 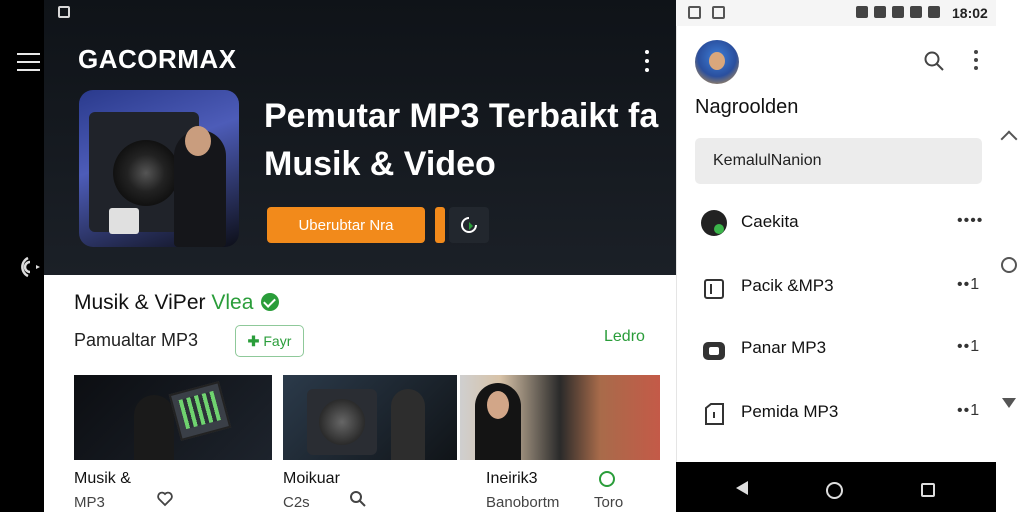 I want to click on drawer-item: Pacik &MP3 ••1, so click(x=837, y=287).